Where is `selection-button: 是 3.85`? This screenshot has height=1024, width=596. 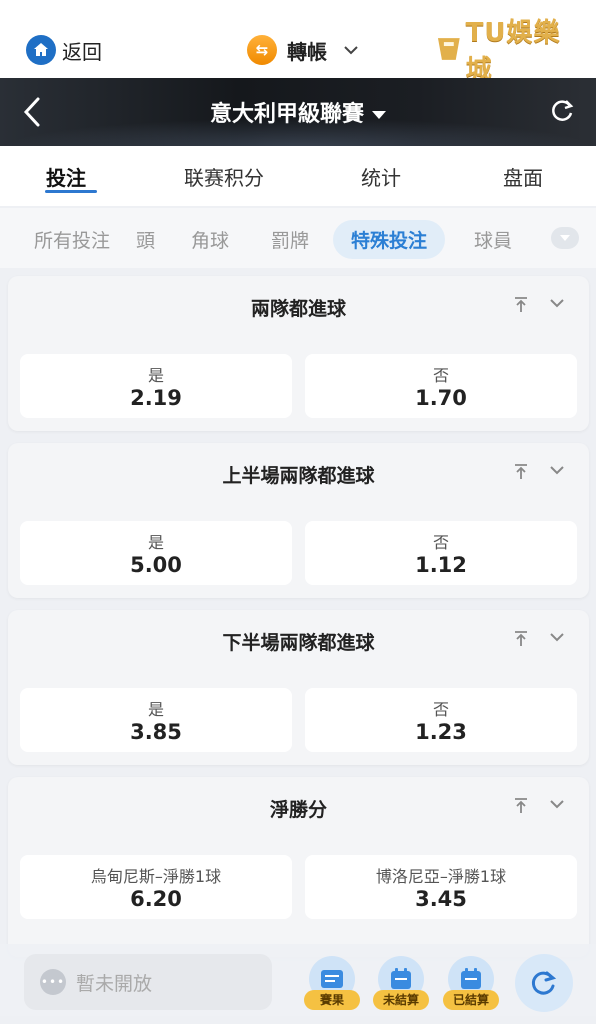
selection-button: 是 3.85 is located at coordinates (156, 720).